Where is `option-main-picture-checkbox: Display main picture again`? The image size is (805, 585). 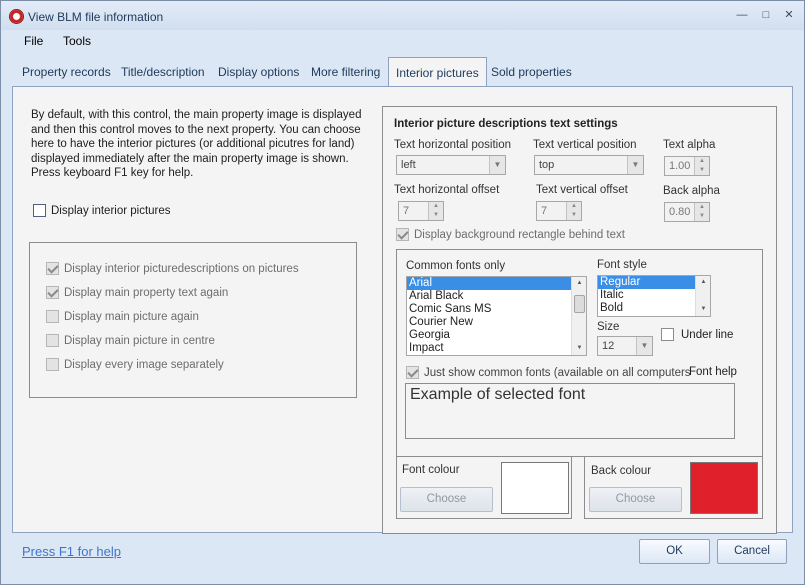 option-main-picture-checkbox: Display main picture again is located at coordinates (122, 316).